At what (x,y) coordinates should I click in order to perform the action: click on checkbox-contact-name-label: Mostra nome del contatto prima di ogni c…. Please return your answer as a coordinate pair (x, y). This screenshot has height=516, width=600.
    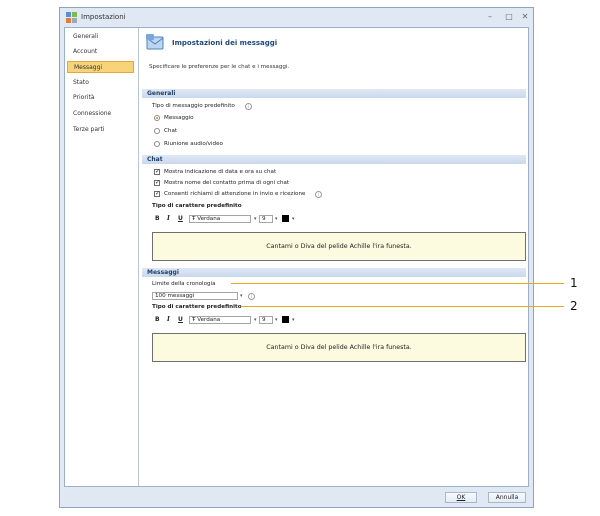
    Looking at the image, I should click on (227, 183).